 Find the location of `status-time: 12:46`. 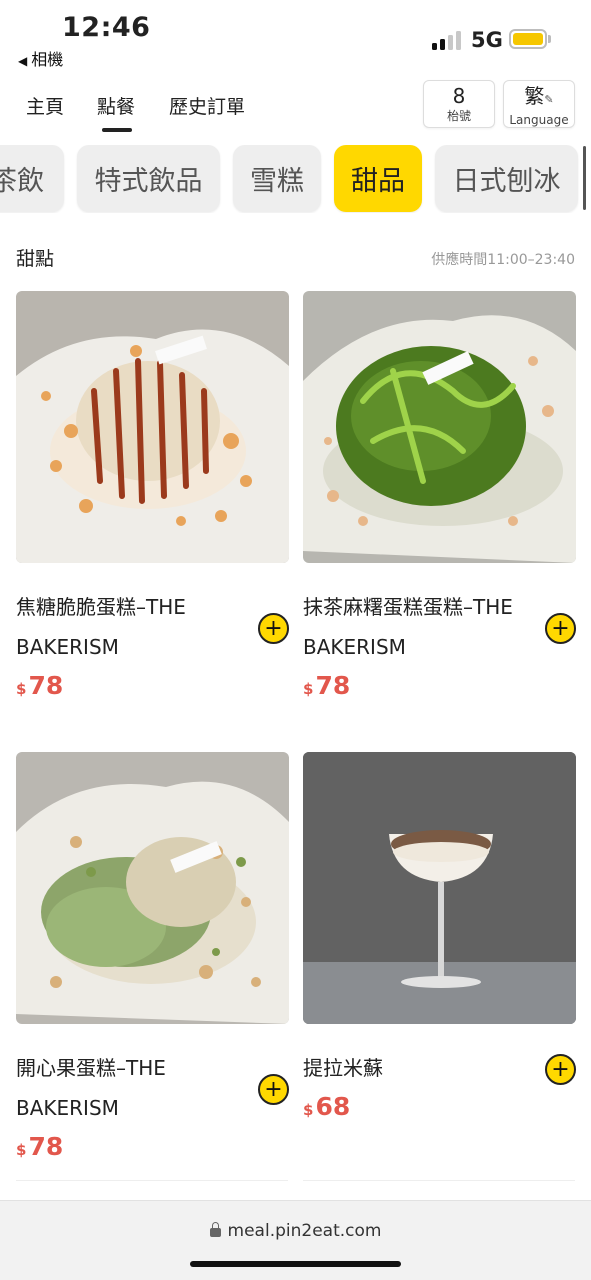

status-time: 12:46 is located at coordinates (106, 27).